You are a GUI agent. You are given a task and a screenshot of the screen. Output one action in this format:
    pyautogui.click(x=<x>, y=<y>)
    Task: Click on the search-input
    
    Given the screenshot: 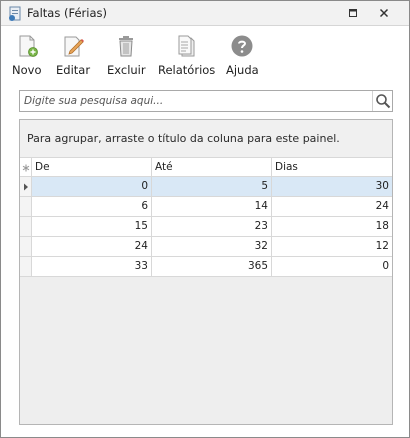 What is the action you would take?
    pyautogui.click(x=196, y=101)
    